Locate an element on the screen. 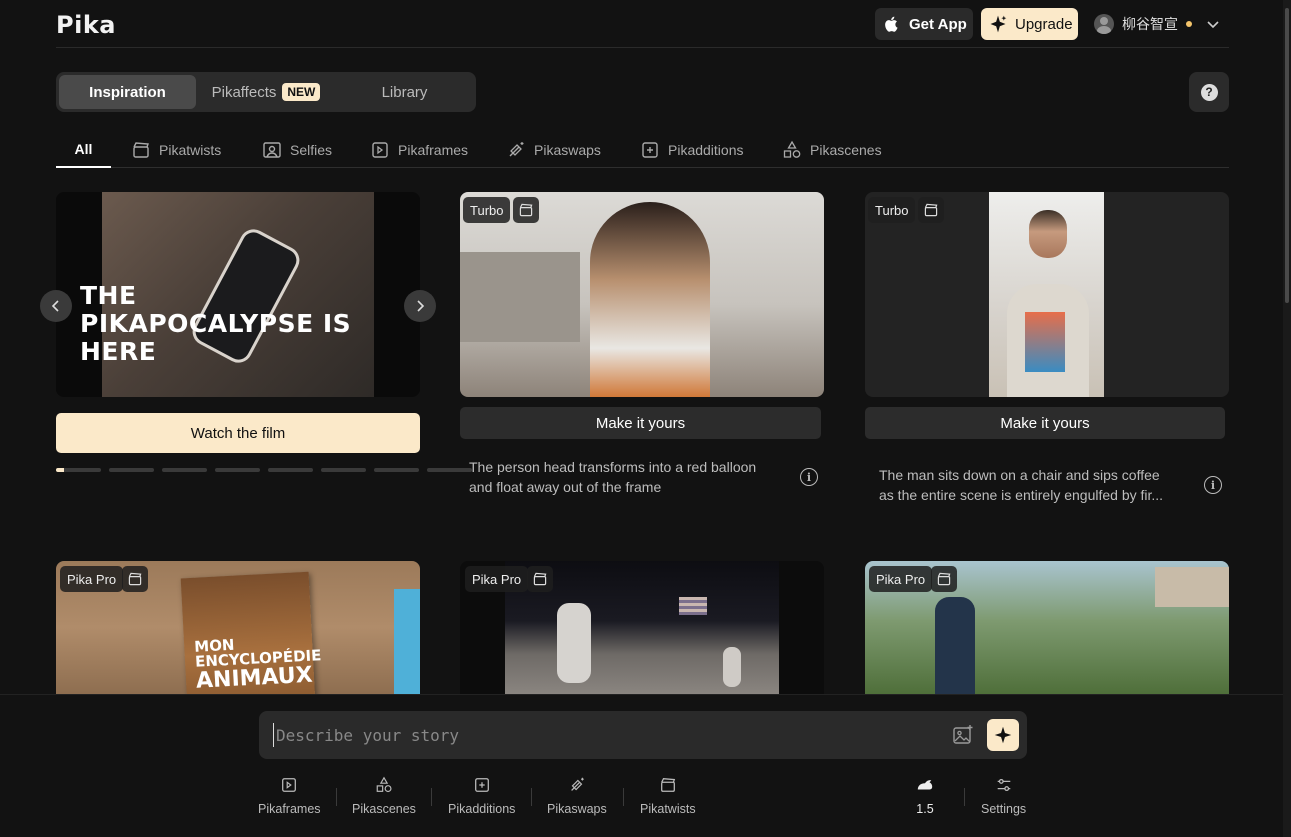 The height and width of the screenshot is (837, 1291). hero-video: THE PIKAPOCALYPSE IS HERE is located at coordinates (238, 294).